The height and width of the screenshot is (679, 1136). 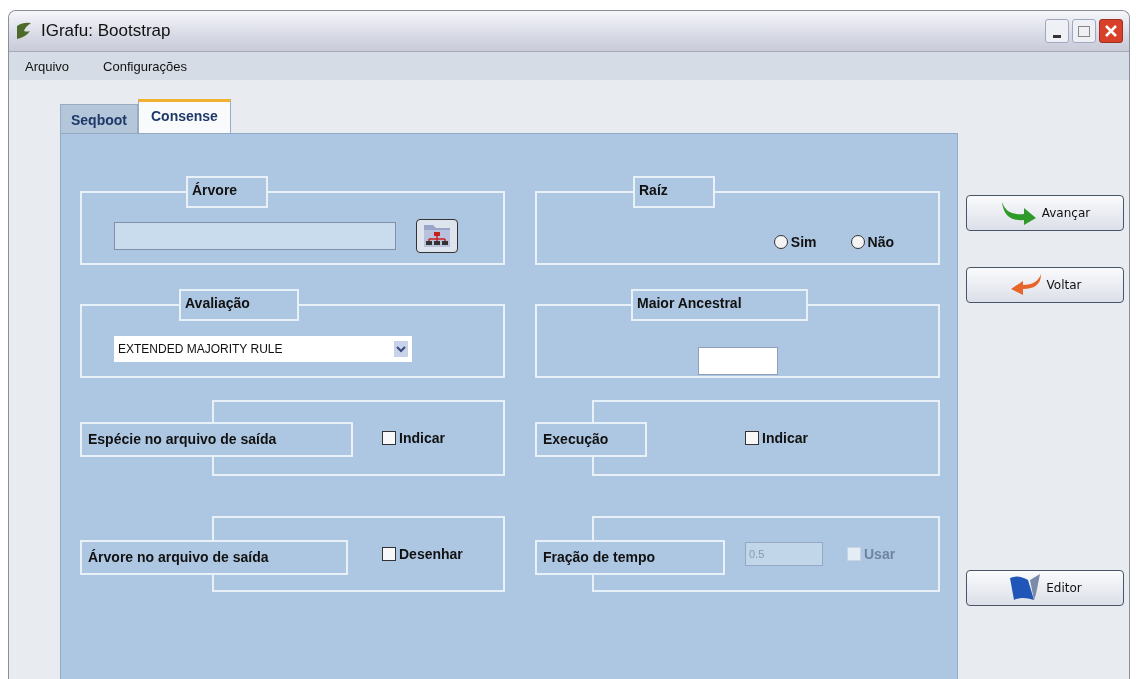 What do you see at coordinates (422, 554) in the screenshot?
I see `checkbox: Desenhar` at bounding box center [422, 554].